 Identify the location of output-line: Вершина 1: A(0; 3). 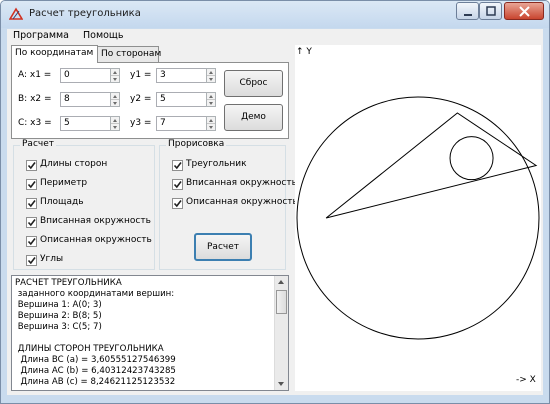
(58, 305).